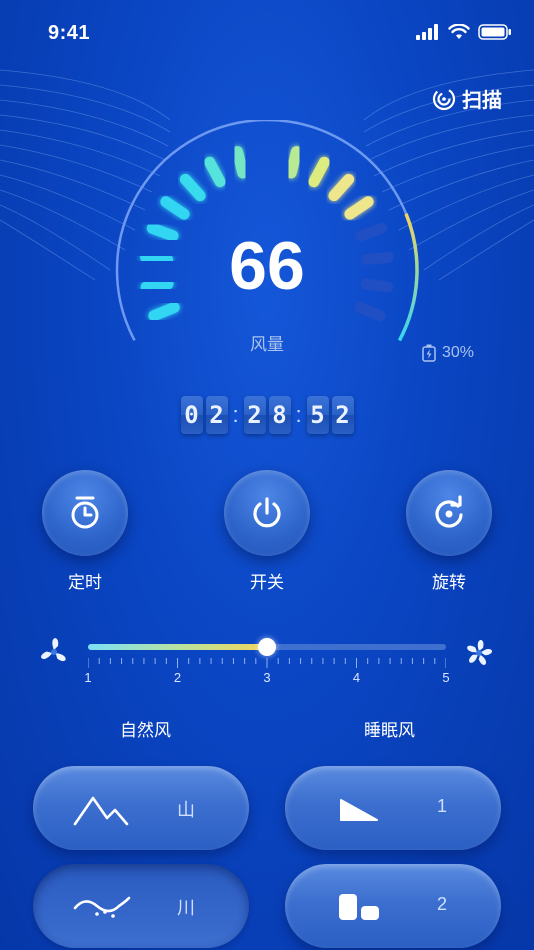  I want to click on rotate-button, so click(449, 513).